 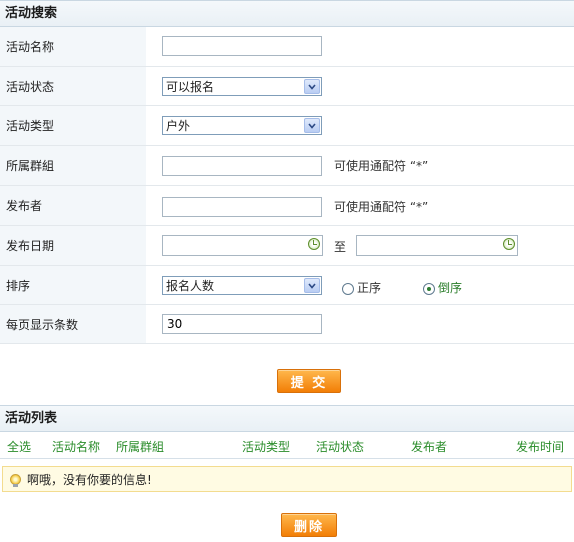 I want to click on publisher-wildcard-hint: 可使用通配符 “*”, so click(x=381, y=207).